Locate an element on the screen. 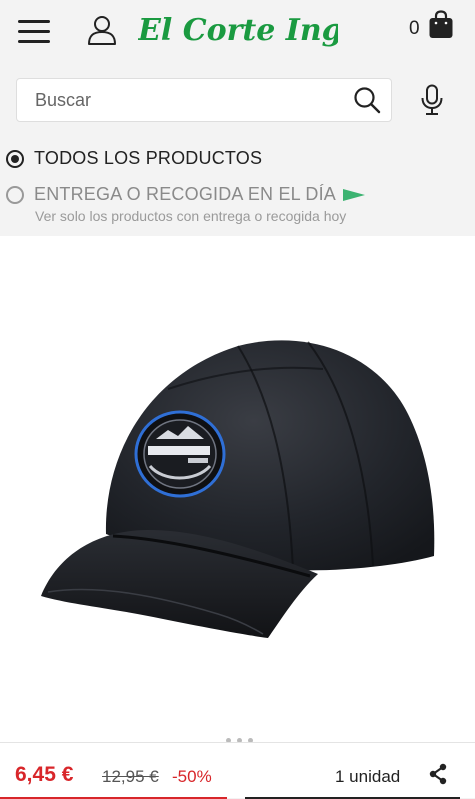 This screenshot has width=475, height=799. brand-logo-text: El Corte Inglés is located at coordinates (238, 30).